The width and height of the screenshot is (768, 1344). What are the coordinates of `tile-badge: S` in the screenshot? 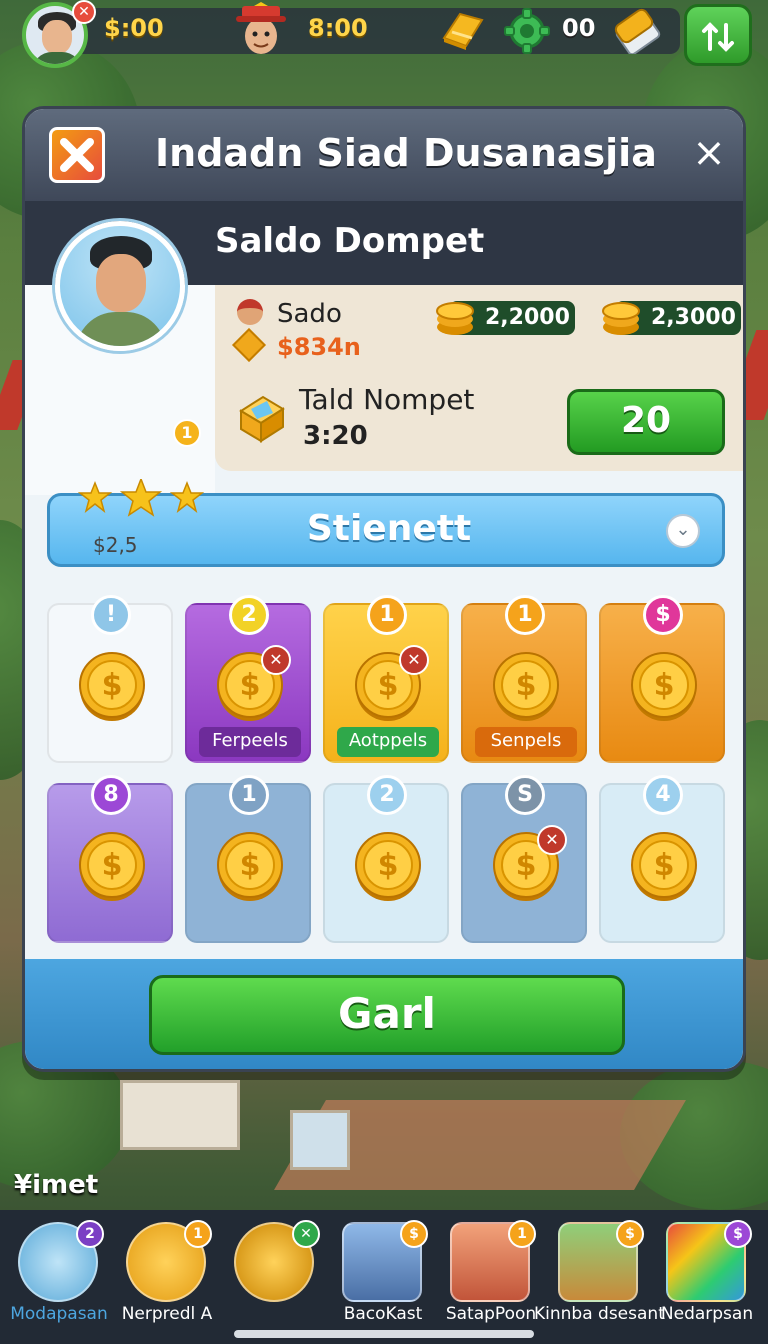 It's located at (525, 795).